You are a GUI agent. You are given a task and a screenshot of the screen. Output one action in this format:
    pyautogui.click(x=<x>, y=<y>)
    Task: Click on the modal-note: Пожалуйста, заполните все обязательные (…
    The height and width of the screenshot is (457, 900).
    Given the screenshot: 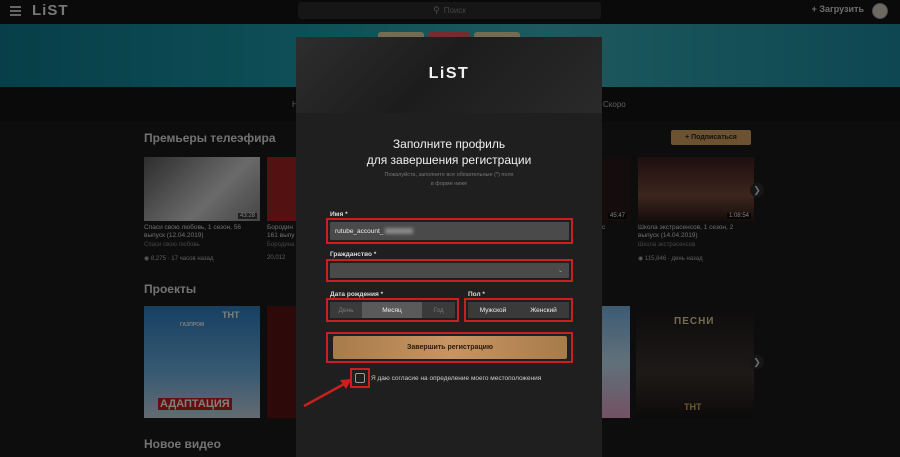 What is the action you would take?
    pyautogui.click(x=449, y=179)
    